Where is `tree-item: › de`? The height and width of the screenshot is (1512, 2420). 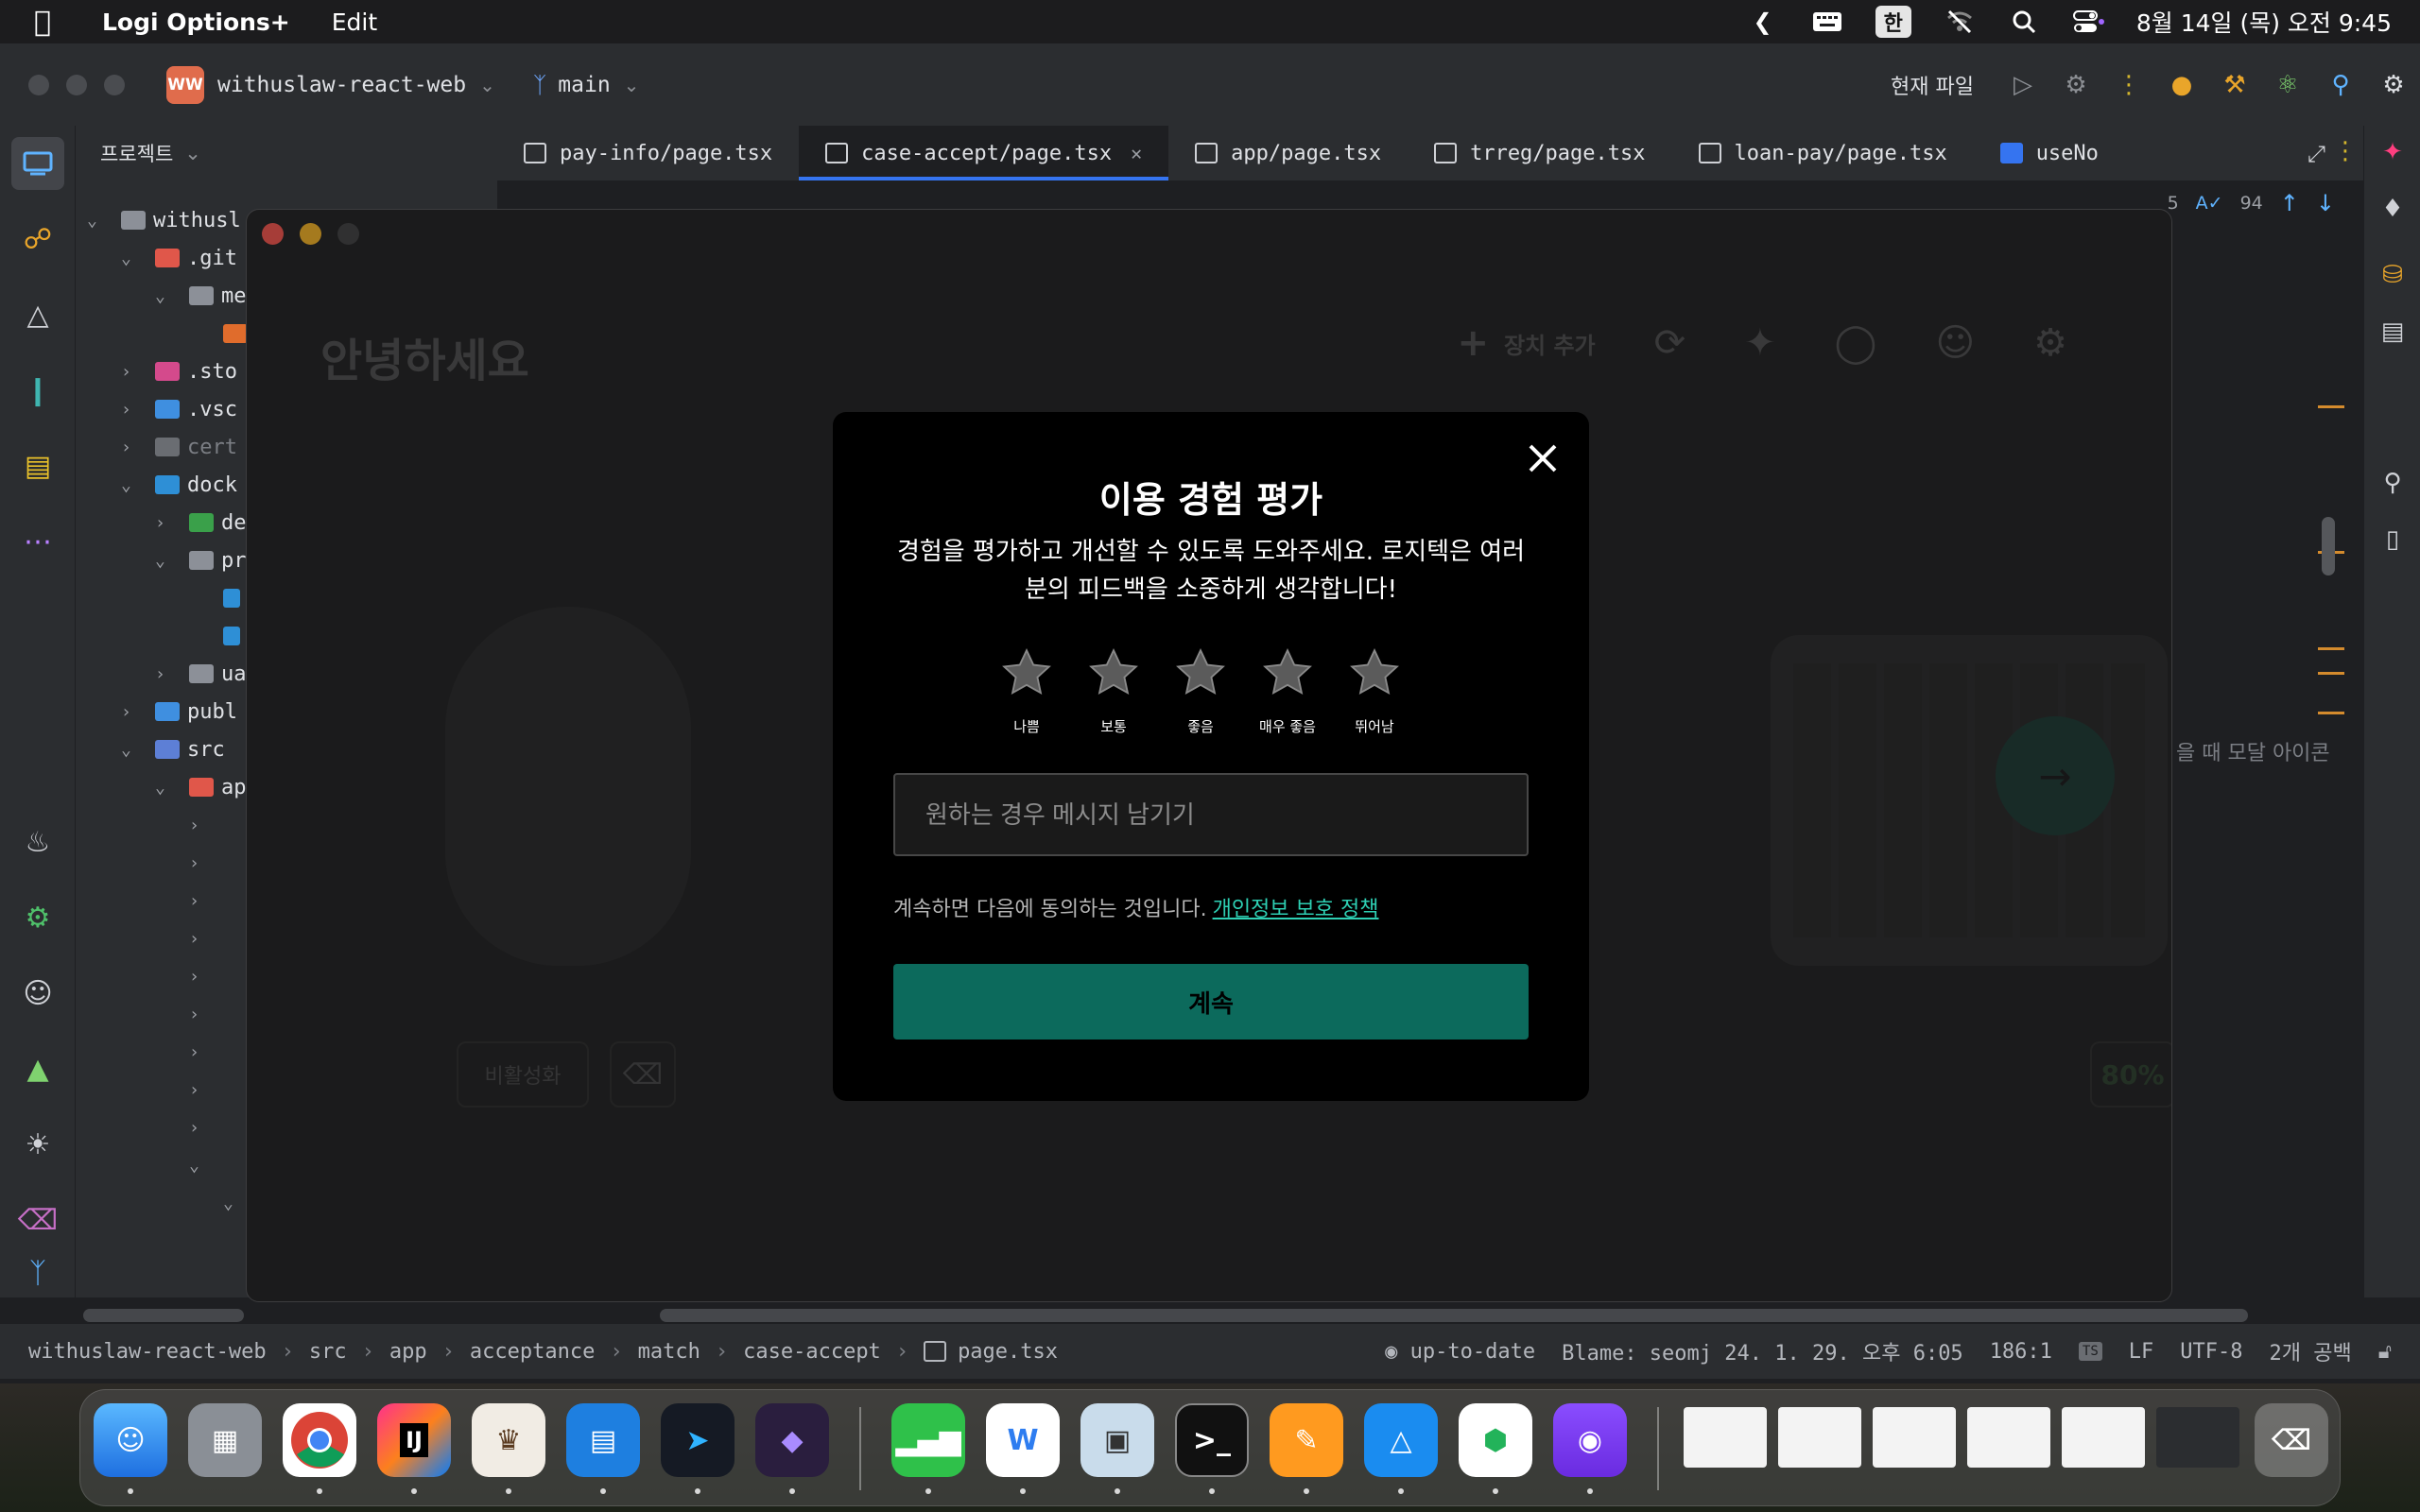
tree-item: › de is located at coordinates (201, 522).